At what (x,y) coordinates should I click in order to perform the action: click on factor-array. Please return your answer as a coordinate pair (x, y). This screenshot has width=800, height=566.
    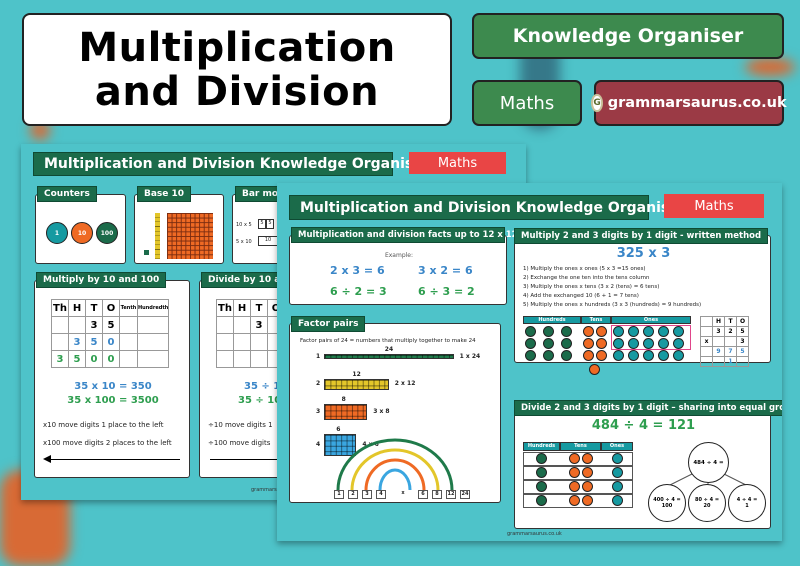
    Looking at the image, I should click on (389, 357).